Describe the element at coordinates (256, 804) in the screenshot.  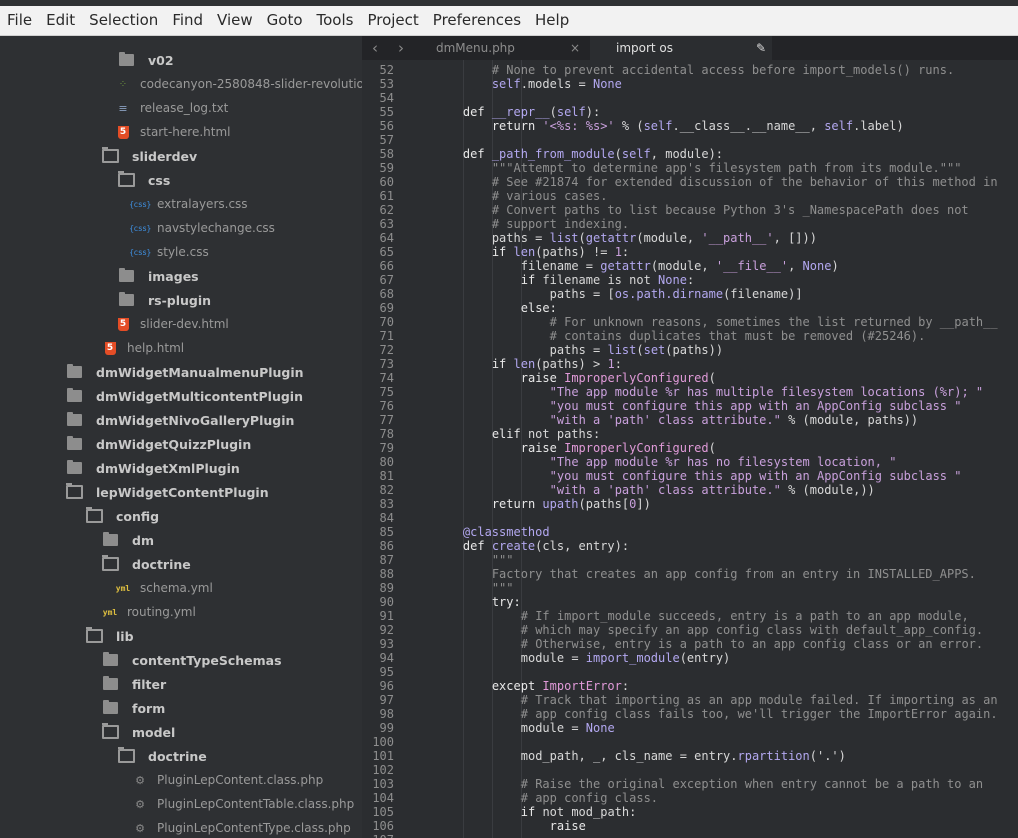
I see `sidebar-item-label: PluginLepContentTable.class.php` at that location.